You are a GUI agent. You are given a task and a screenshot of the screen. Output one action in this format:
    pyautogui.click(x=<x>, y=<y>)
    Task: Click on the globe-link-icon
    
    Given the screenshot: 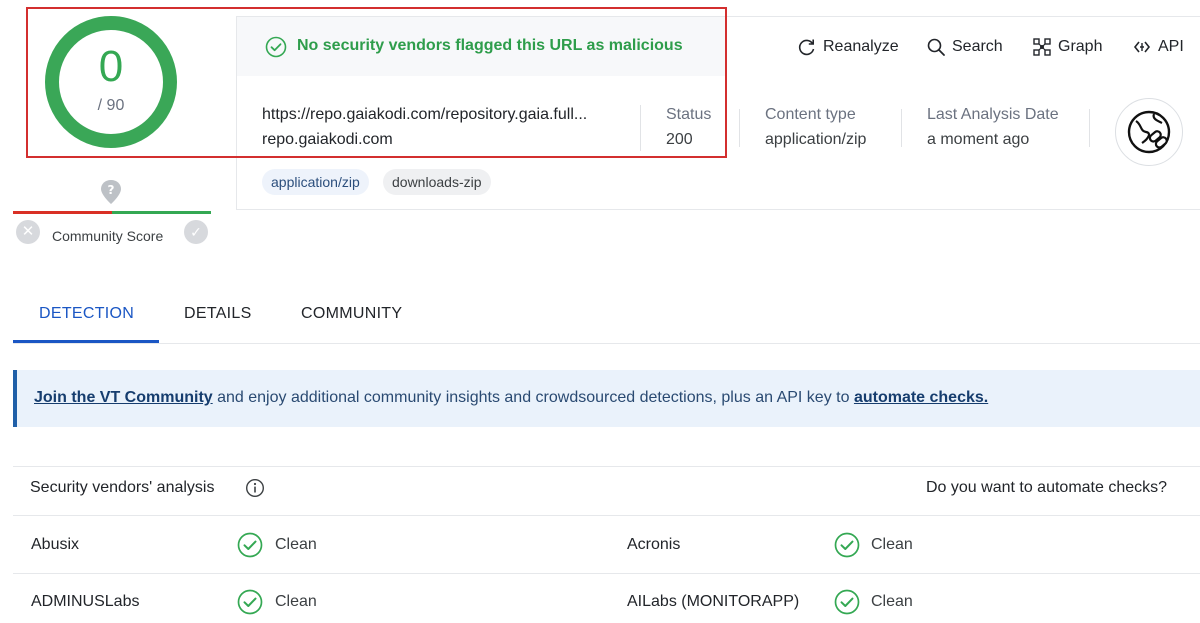 What is the action you would take?
    pyautogui.click(x=1149, y=132)
    